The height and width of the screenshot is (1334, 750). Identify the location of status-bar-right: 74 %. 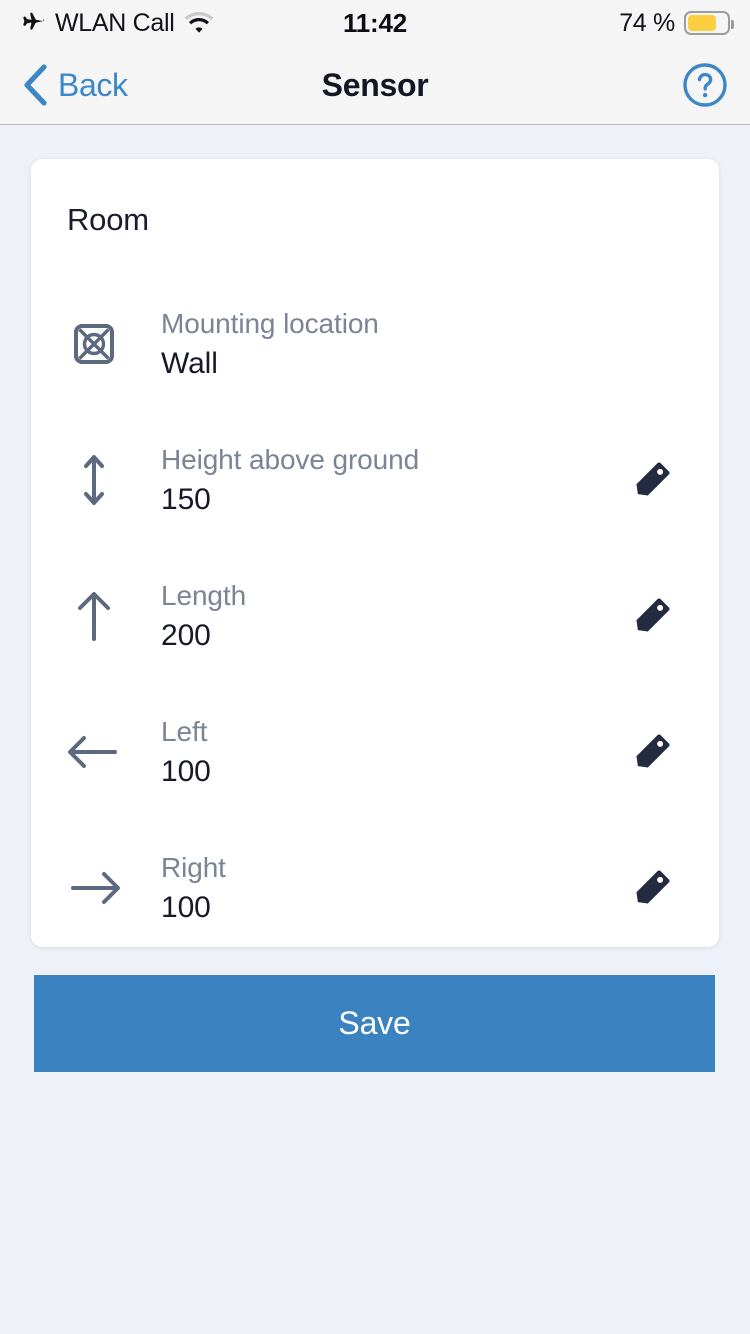
(676, 23).